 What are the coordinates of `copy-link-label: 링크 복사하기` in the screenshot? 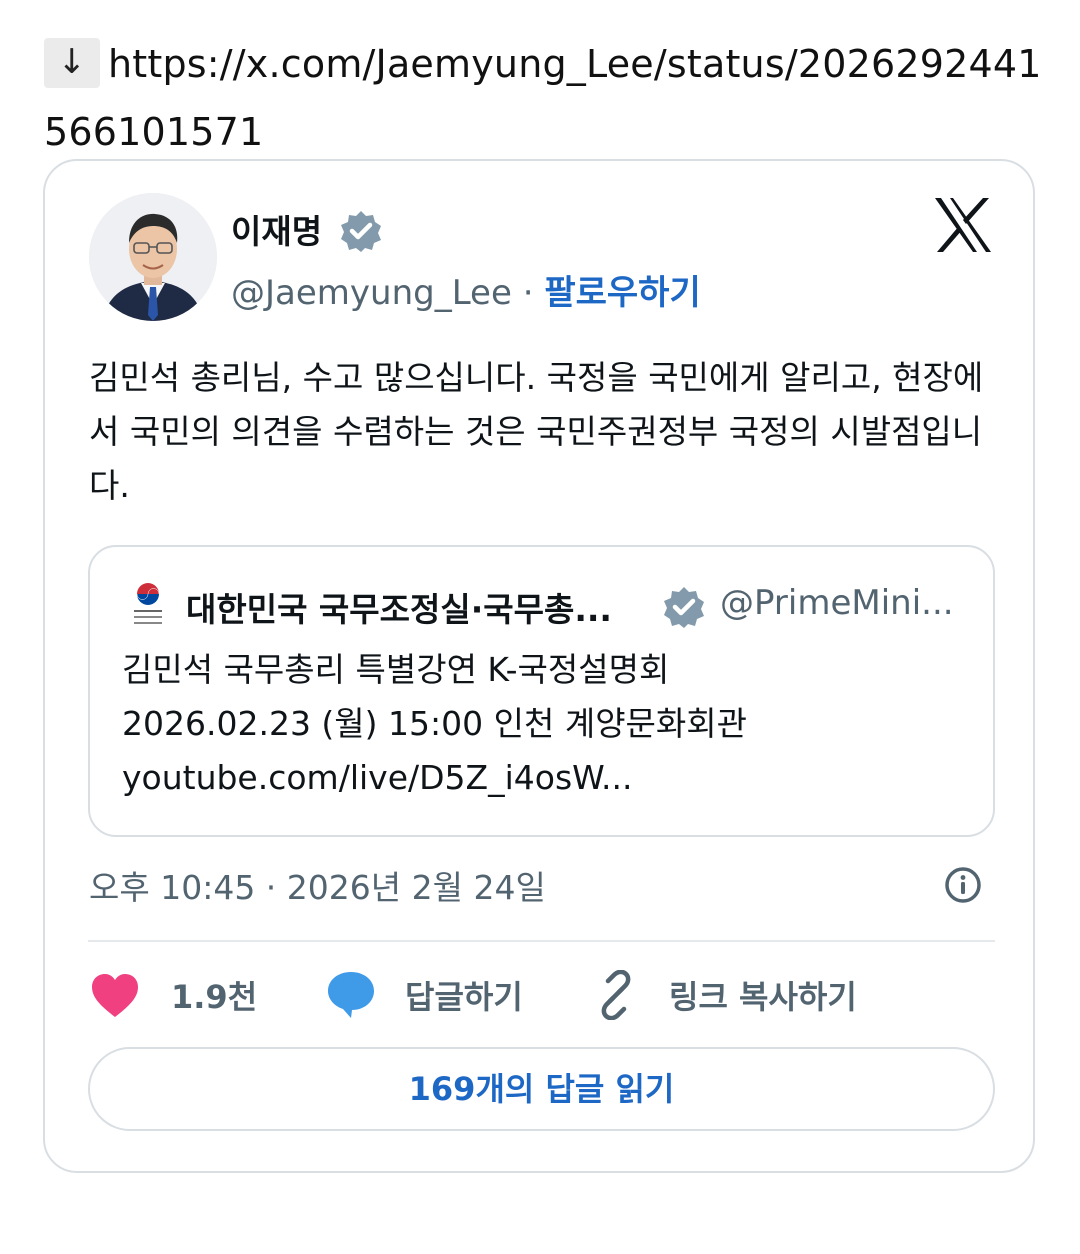 It's located at (763, 997).